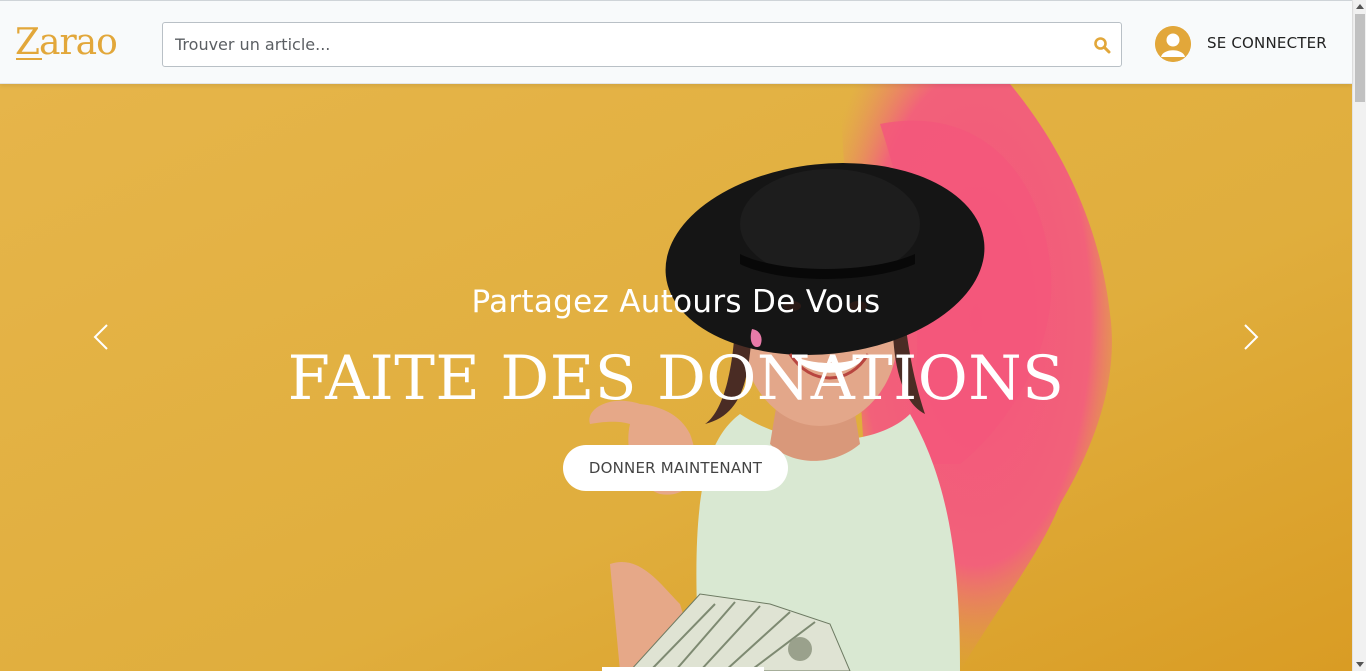 This screenshot has width=1366, height=671. What do you see at coordinates (102, 337) in the screenshot?
I see `chevron-left-icon` at bounding box center [102, 337].